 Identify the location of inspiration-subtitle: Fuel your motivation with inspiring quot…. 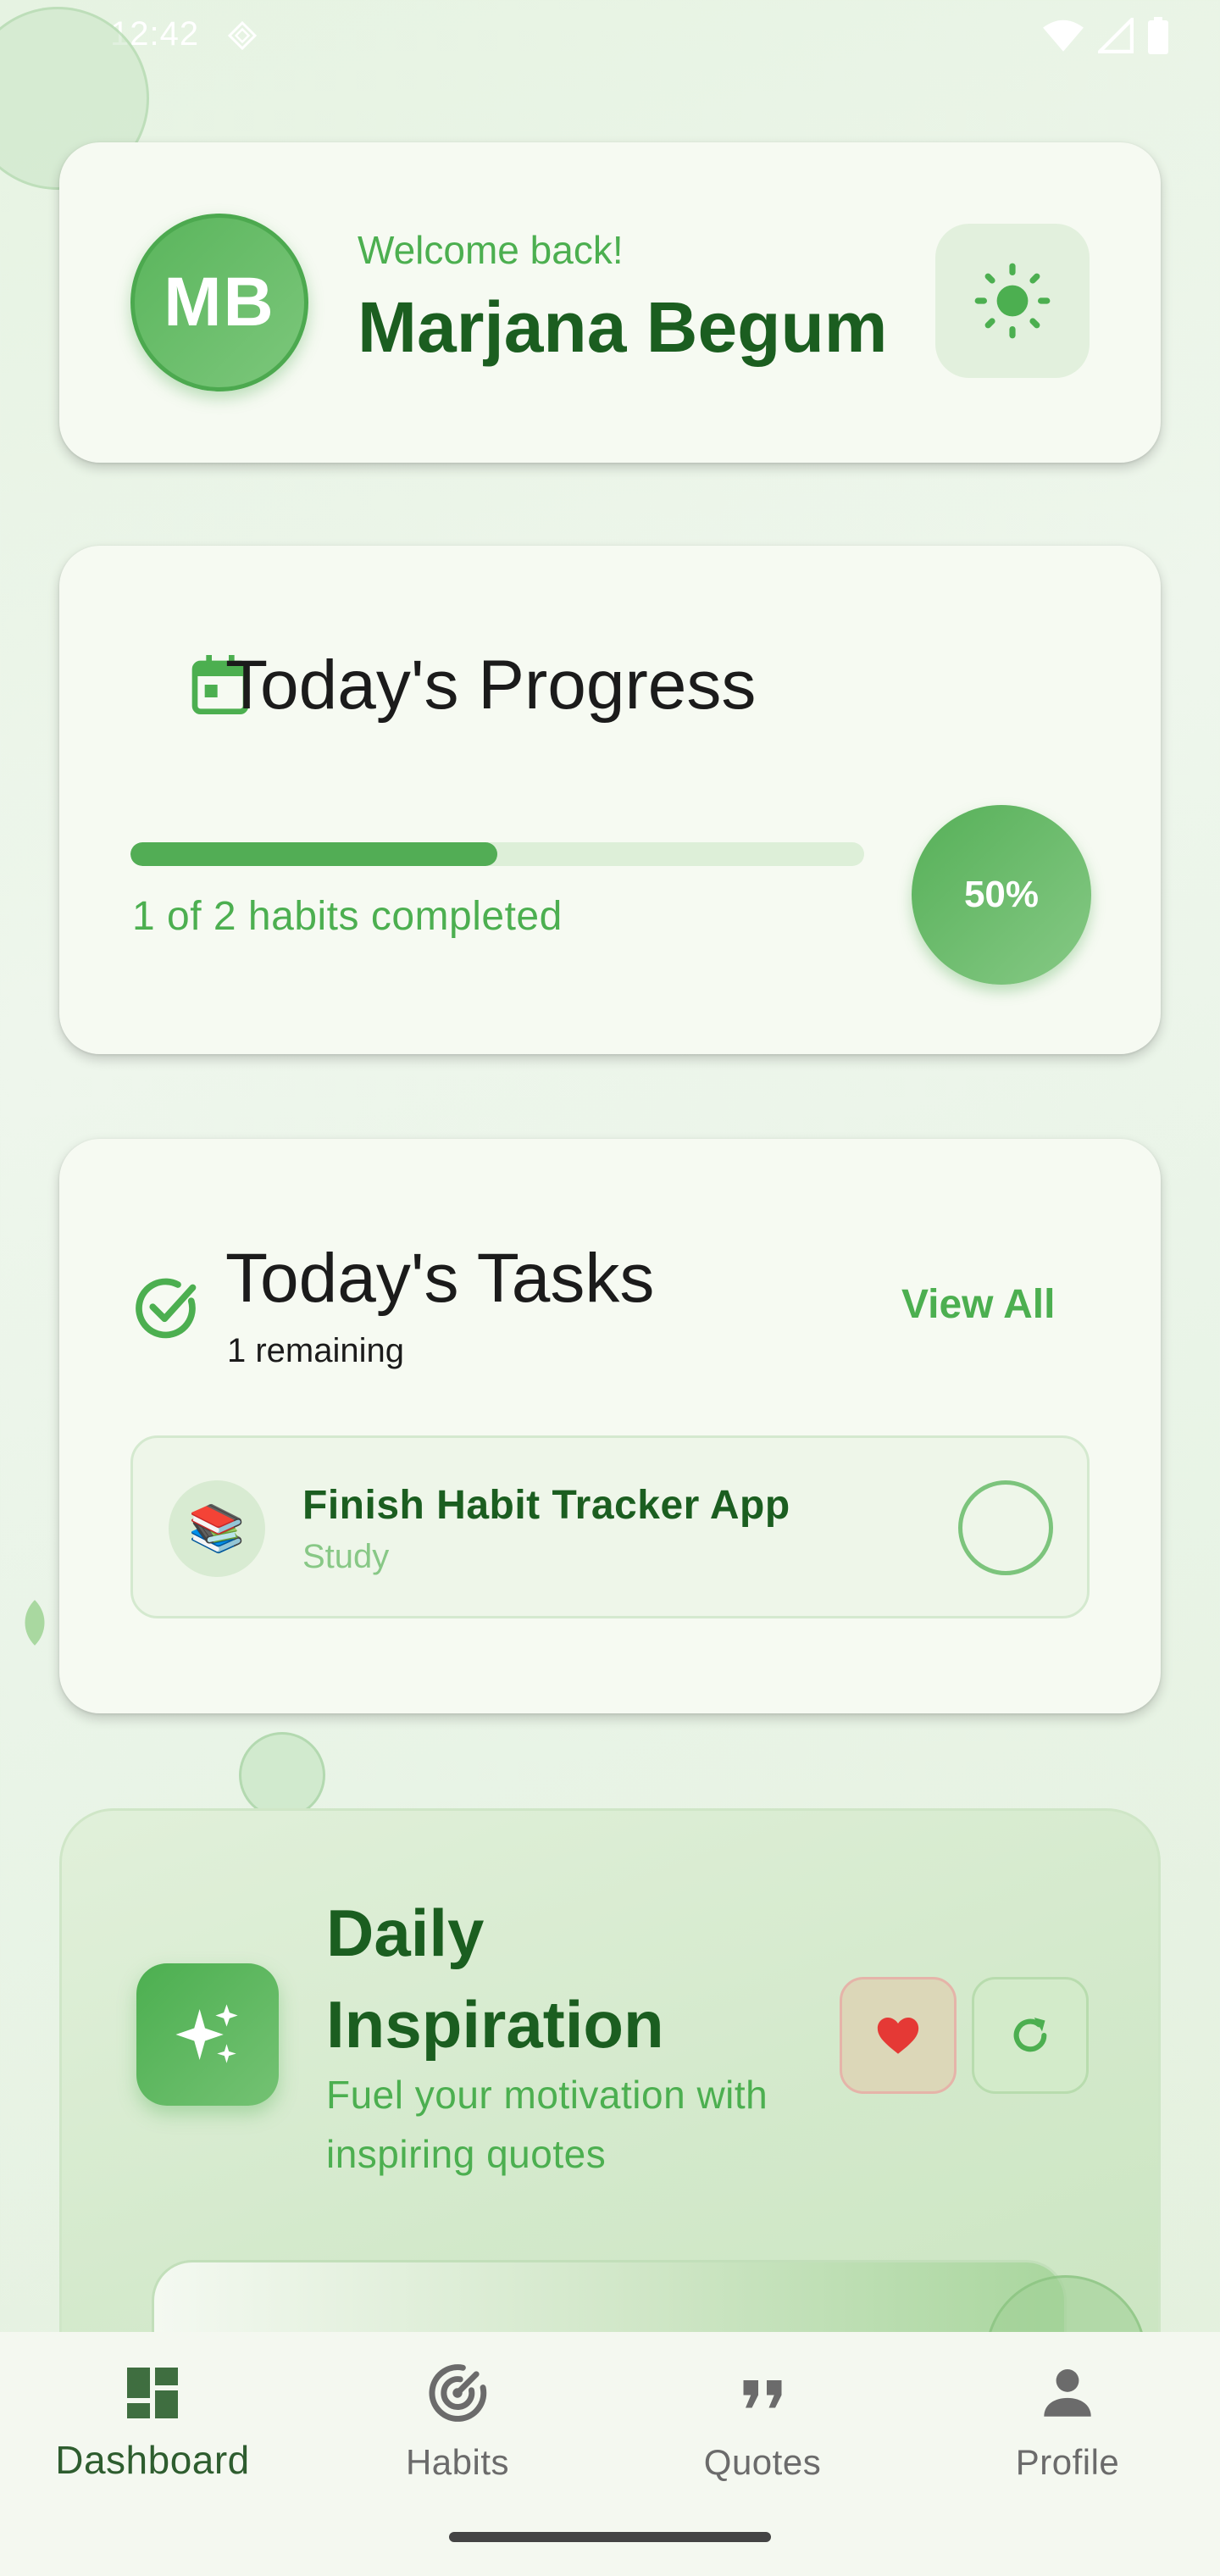
(547, 2124).